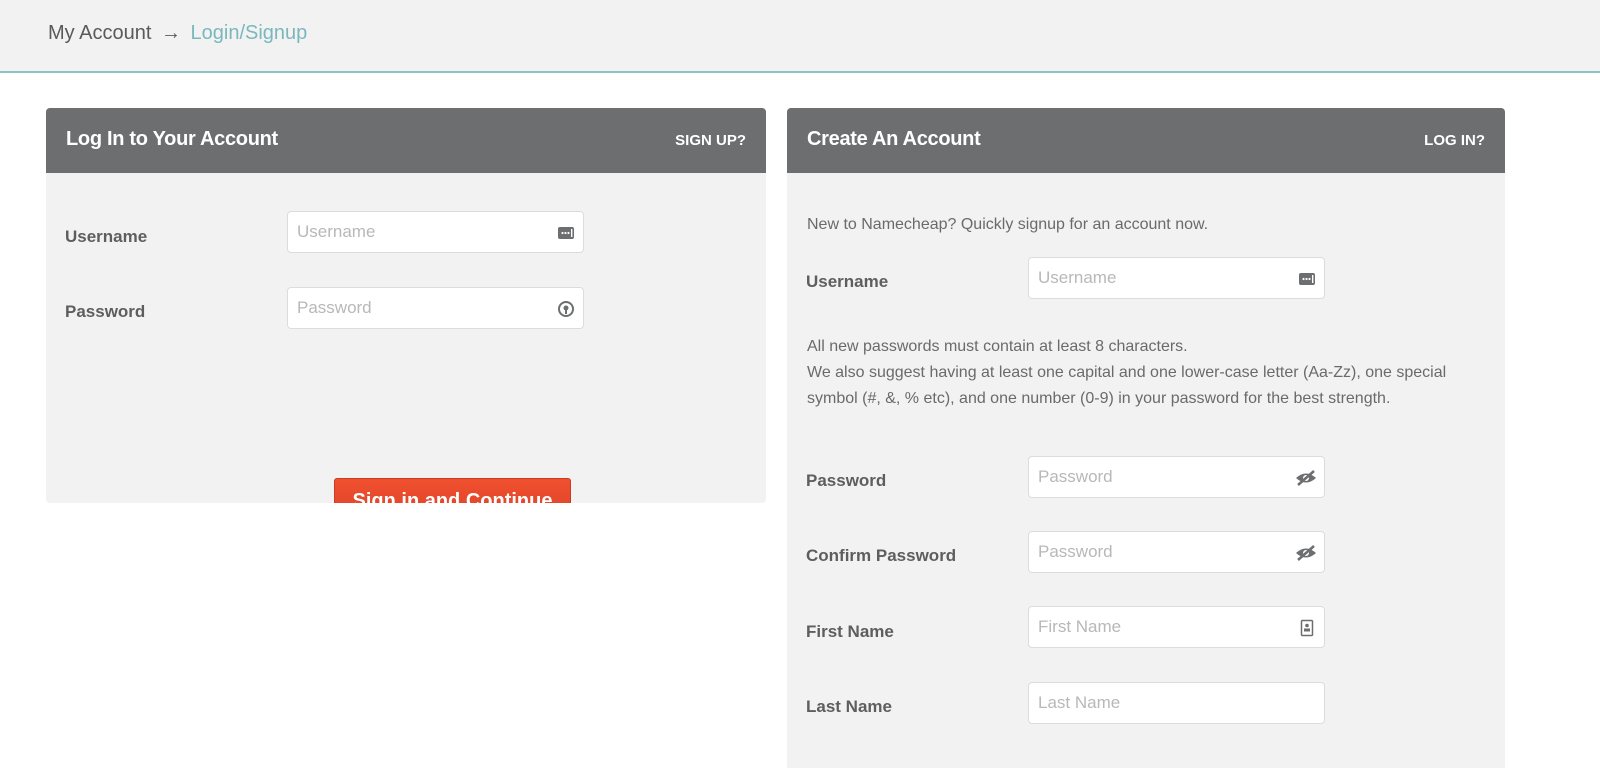 The height and width of the screenshot is (768, 1600). What do you see at coordinates (849, 706) in the screenshot?
I see `last-name-label: Last Name` at bounding box center [849, 706].